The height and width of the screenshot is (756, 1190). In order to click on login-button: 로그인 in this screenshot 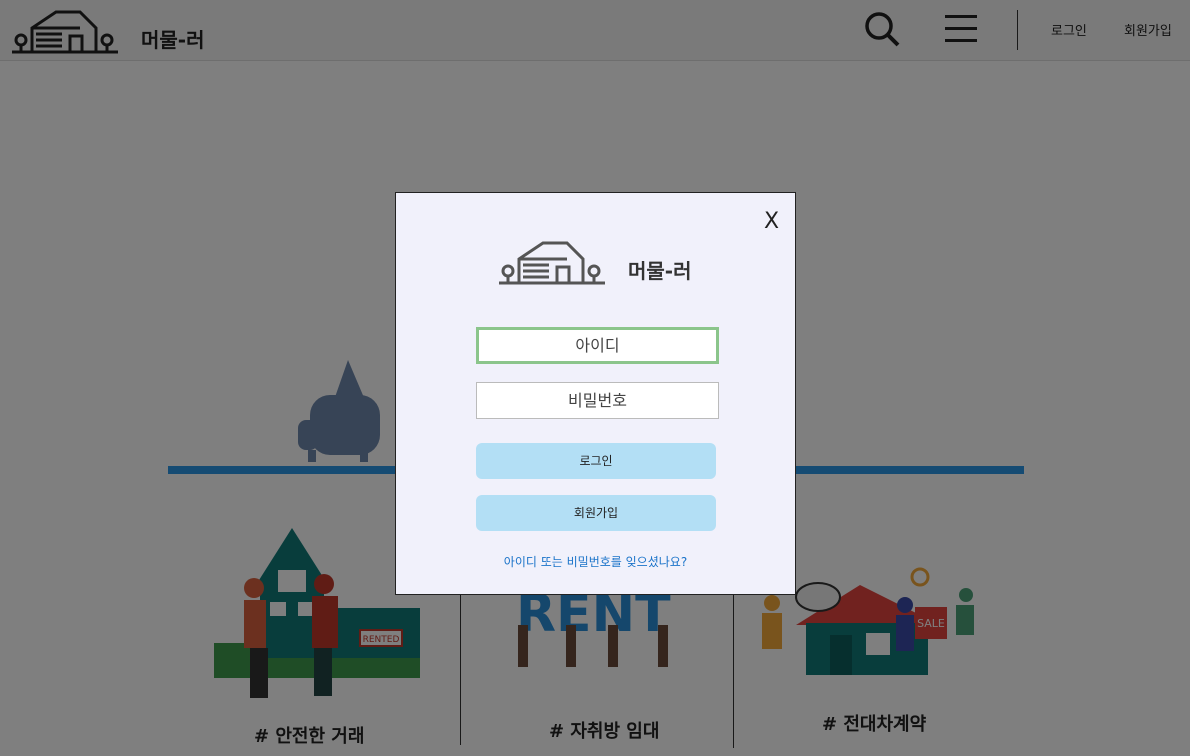, I will do `click(596, 461)`.